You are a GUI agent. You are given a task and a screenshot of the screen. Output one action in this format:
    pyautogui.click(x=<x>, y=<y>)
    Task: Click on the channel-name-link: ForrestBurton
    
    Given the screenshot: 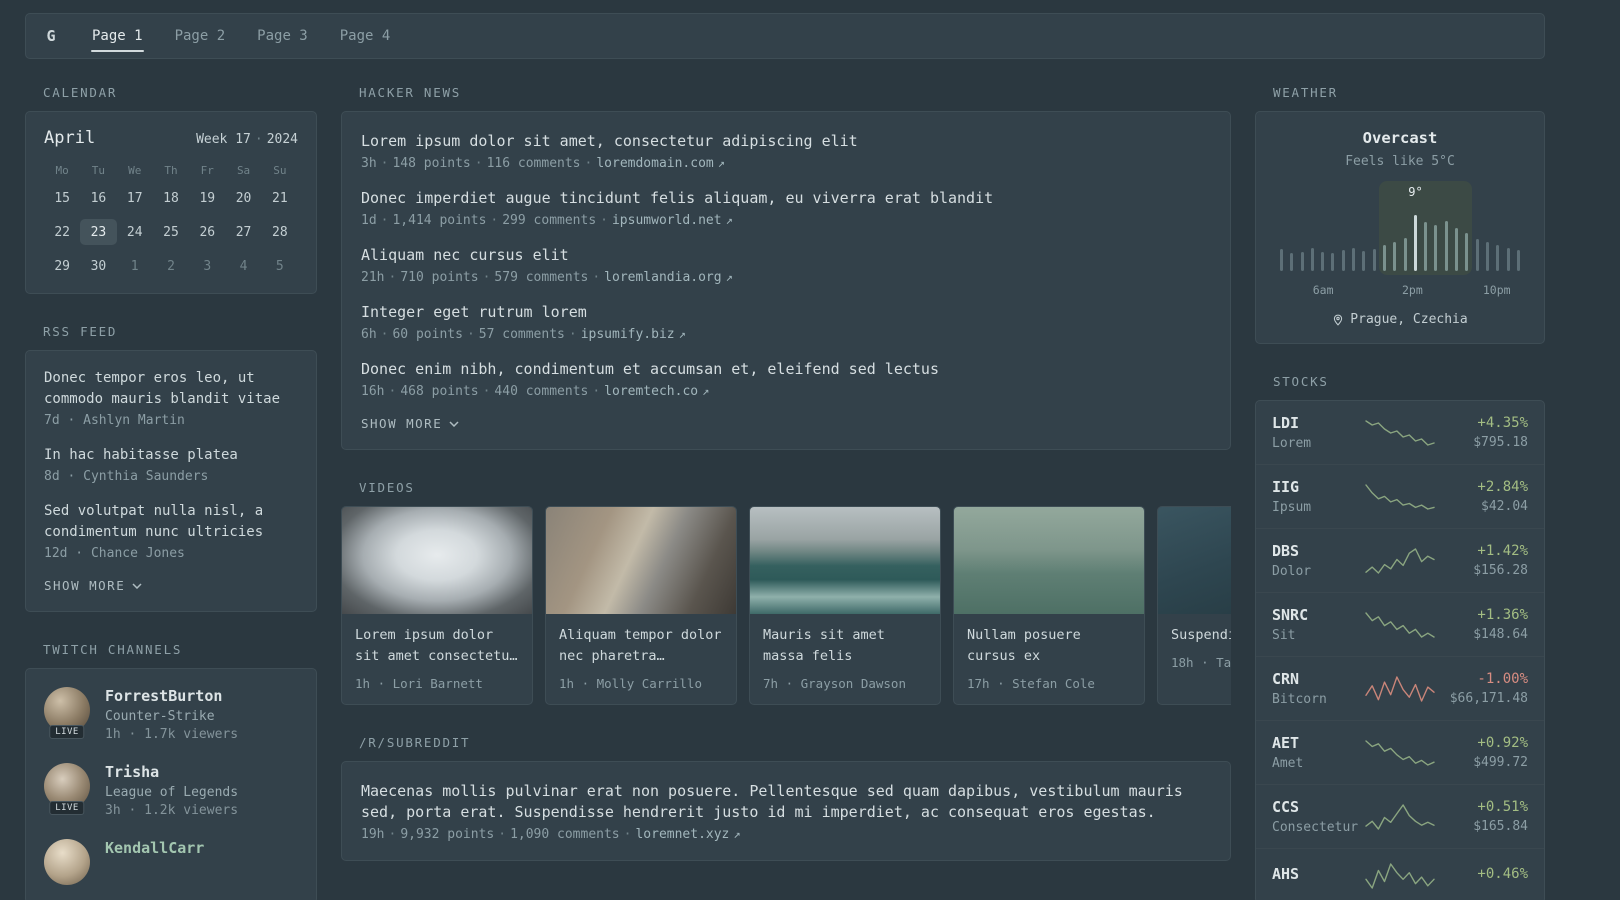 What is the action you would take?
    pyautogui.click(x=171, y=696)
    